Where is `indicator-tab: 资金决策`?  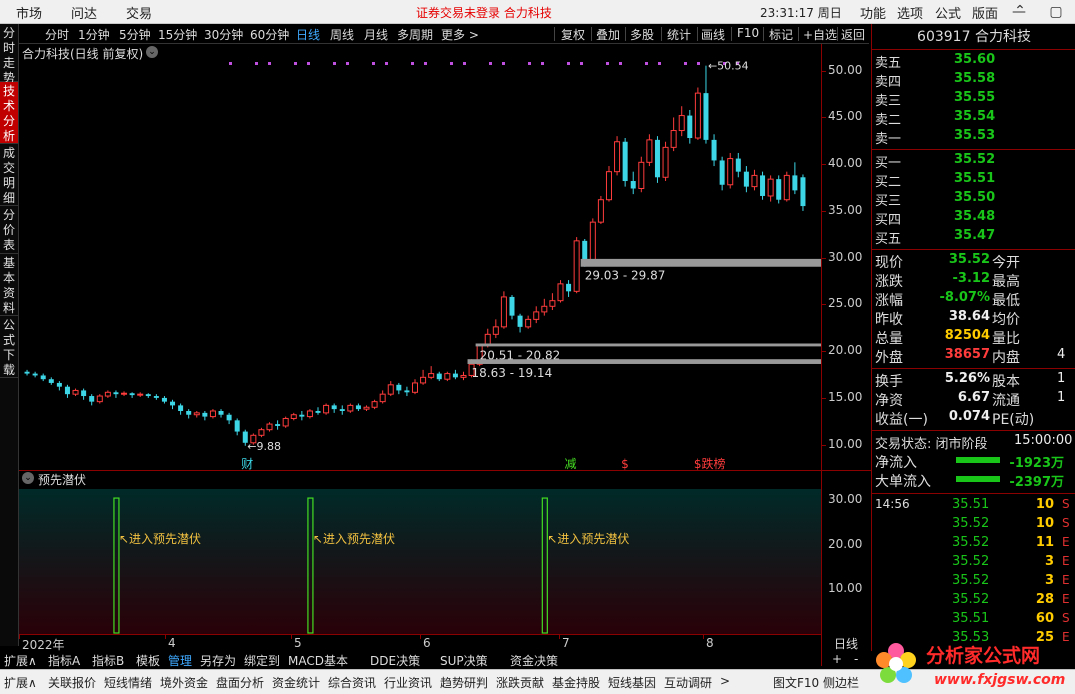
indicator-tab: 资金决策 is located at coordinates (534, 660).